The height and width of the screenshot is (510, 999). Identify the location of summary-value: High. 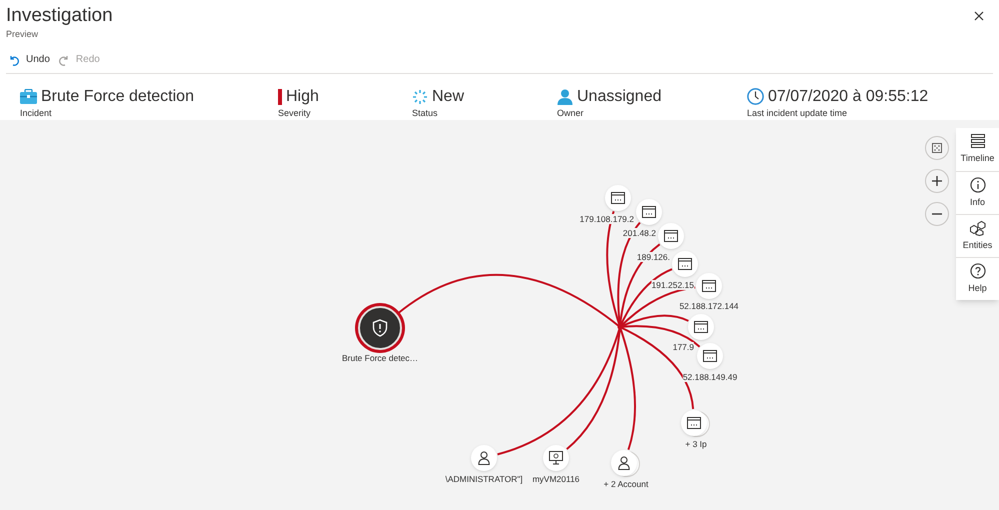
(302, 96).